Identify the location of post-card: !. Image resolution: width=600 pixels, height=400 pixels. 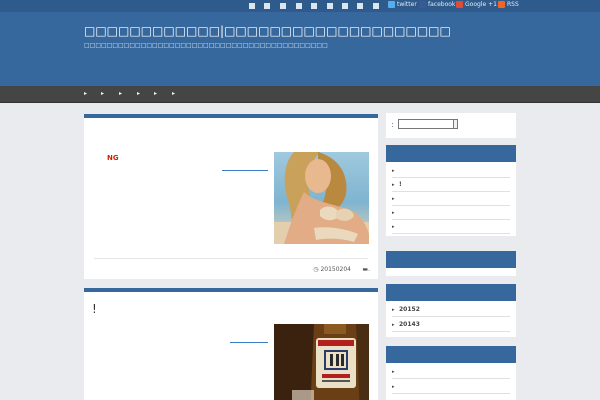
(231, 344).